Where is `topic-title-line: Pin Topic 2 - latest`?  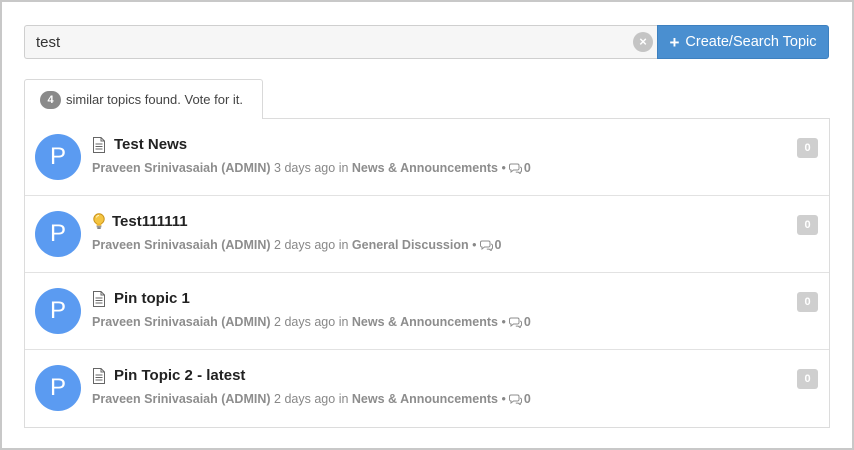
topic-title-line: Pin Topic 2 - latest is located at coordinates (168, 375).